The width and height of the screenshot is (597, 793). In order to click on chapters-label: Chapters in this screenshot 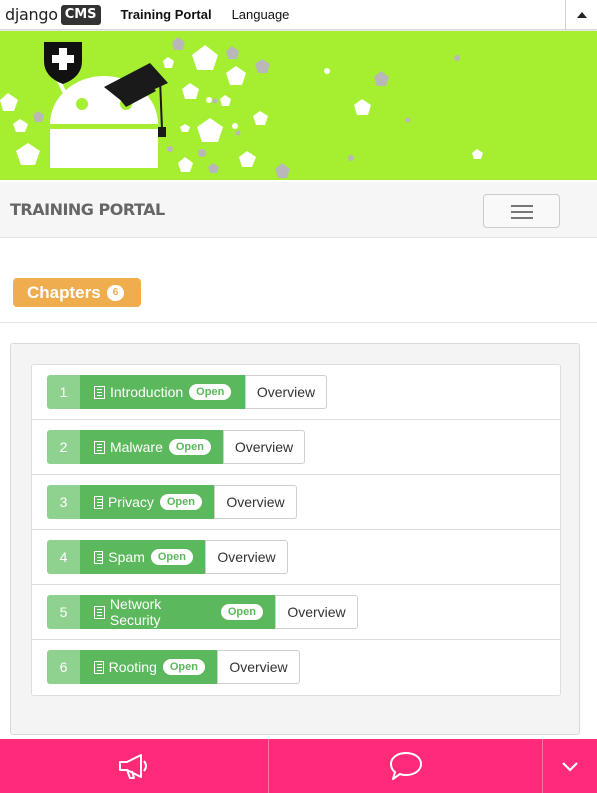, I will do `click(64, 292)`.